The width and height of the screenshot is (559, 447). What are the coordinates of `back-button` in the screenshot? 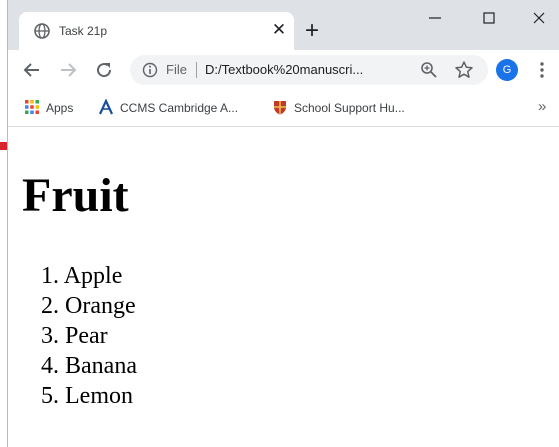 It's located at (32, 70).